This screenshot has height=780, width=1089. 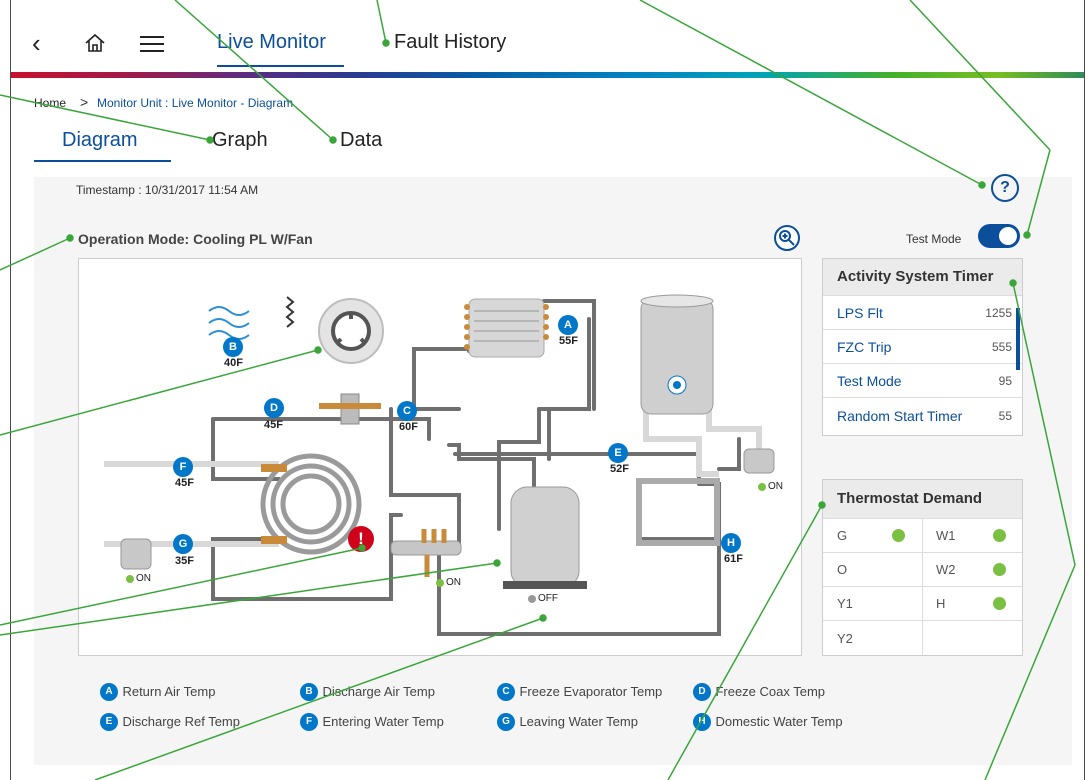 What do you see at coordinates (1018, 339) in the screenshot?
I see `timer-scrollbar` at bounding box center [1018, 339].